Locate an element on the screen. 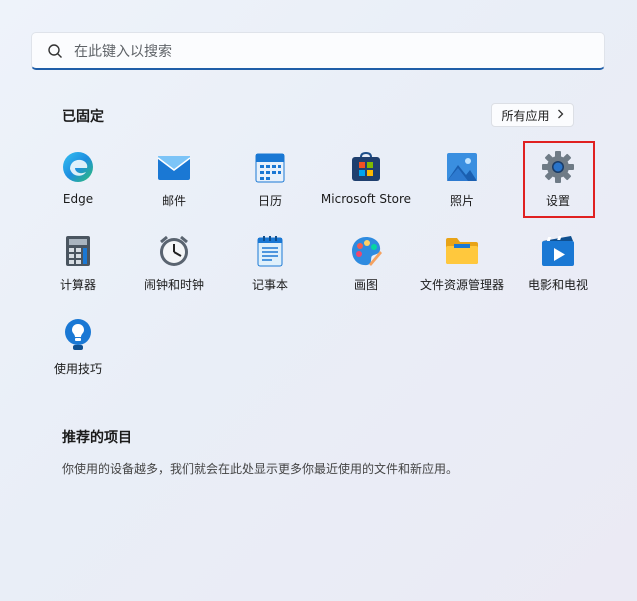  mail-icon is located at coordinates (174, 167).